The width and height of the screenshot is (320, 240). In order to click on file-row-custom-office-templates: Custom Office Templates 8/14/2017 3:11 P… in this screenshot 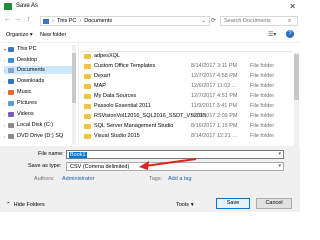, I will do `click(185, 66)`.